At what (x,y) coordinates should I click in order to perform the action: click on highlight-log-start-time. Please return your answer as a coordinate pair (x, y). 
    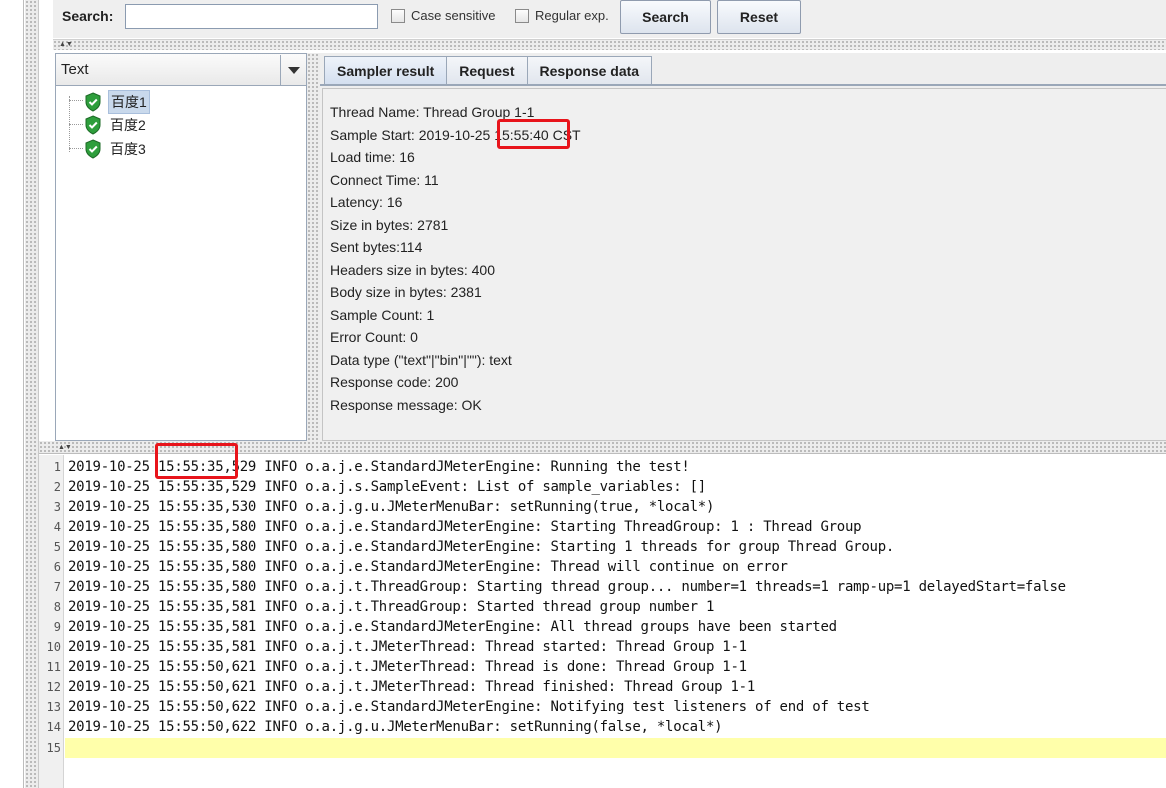
    Looking at the image, I should click on (196, 461).